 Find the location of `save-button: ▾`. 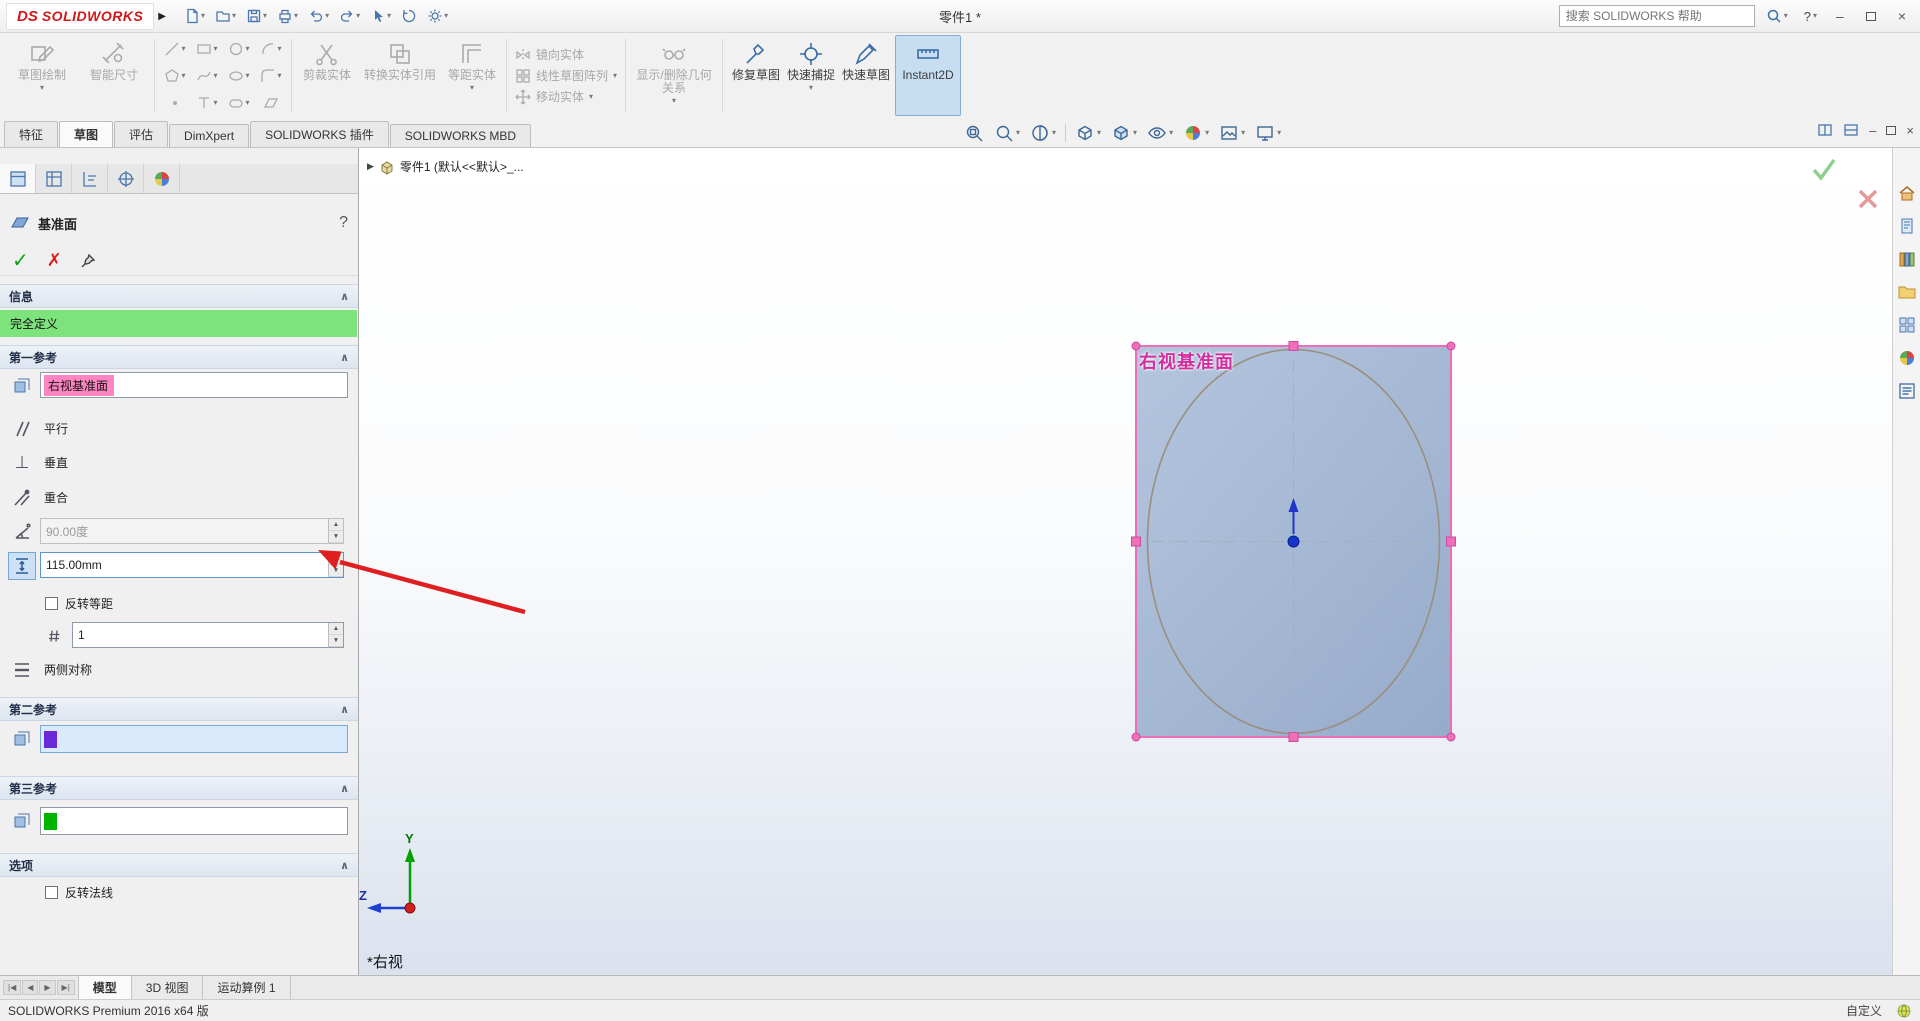

save-button: ▾ is located at coordinates (256, 16).